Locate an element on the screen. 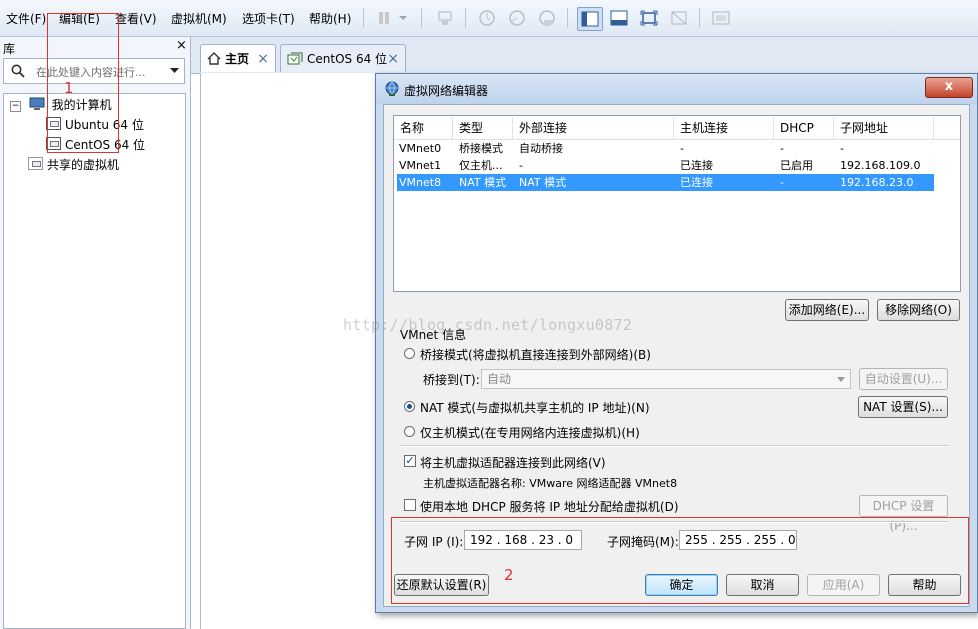 The height and width of the screenshot is (629, 978). radio-host-only is located at coordinates (409, 431).